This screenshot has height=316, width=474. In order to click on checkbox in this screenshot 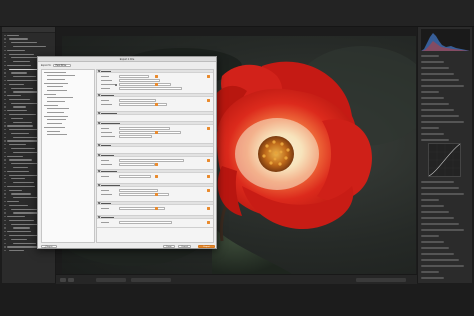, I will do `click(116, 84)`.